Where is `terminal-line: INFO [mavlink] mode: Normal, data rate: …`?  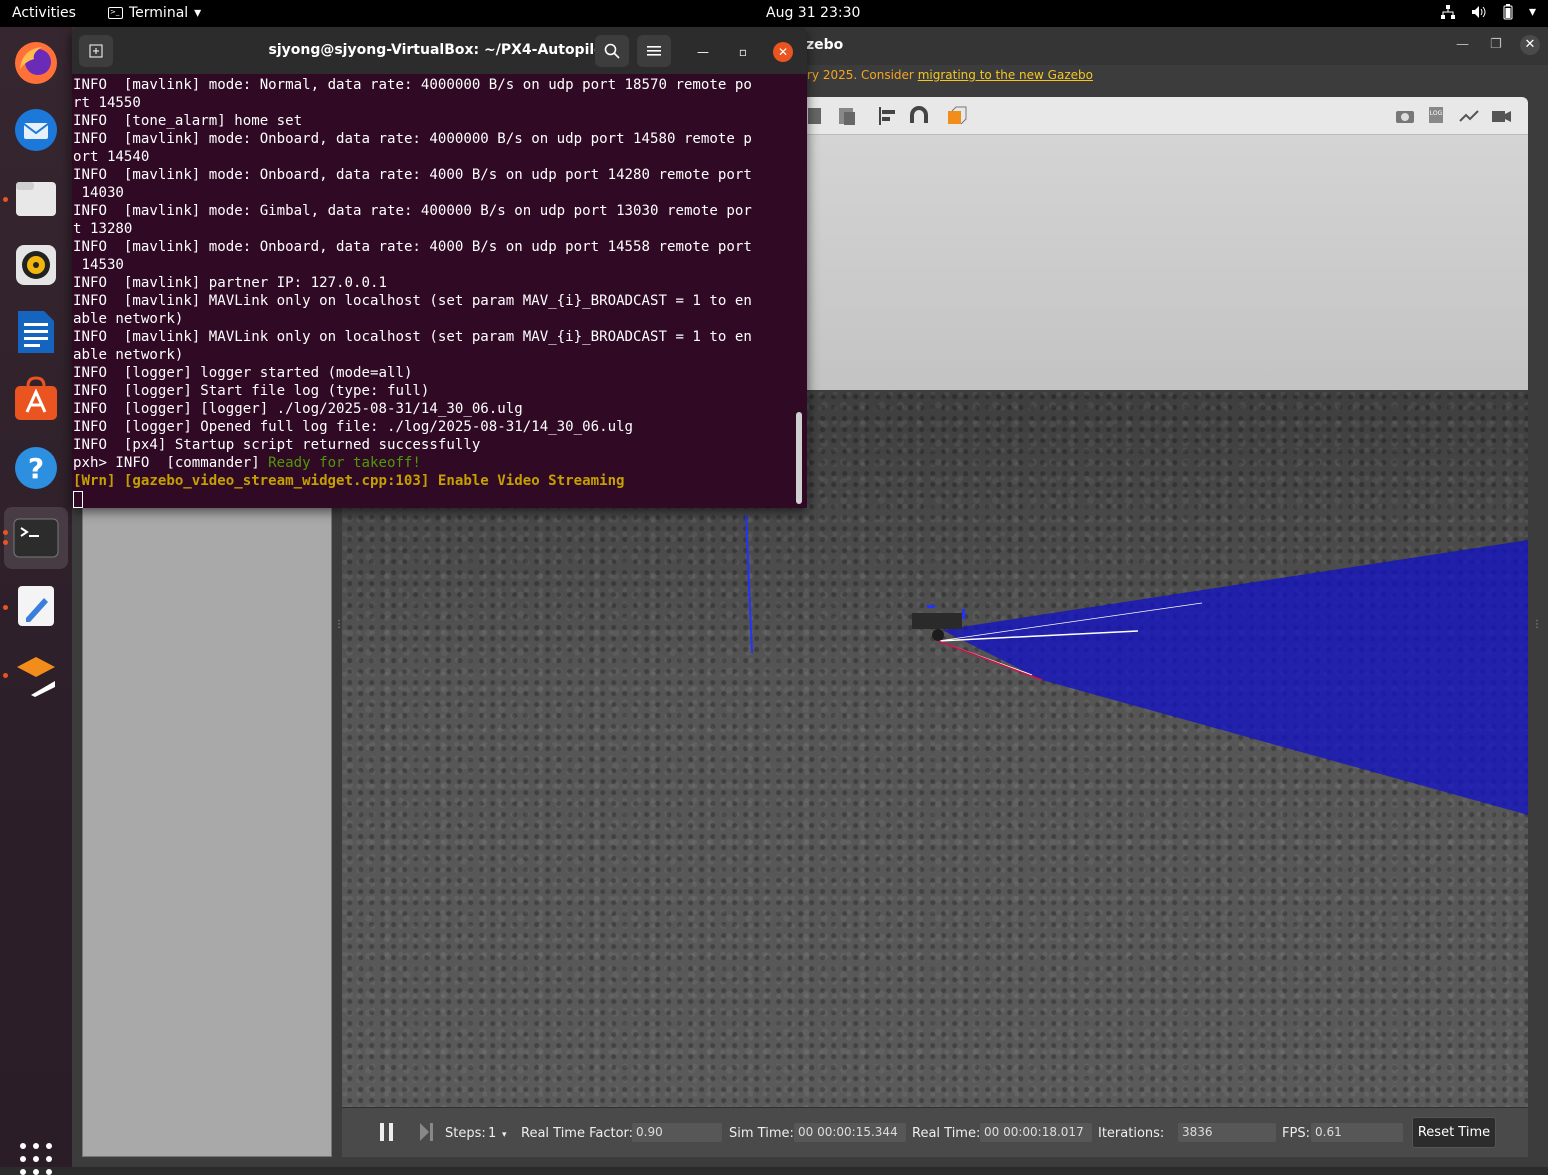
terminal-line: INFO [mavlink] mode: Normal, data rate: … is located at coordinates (412, 85).